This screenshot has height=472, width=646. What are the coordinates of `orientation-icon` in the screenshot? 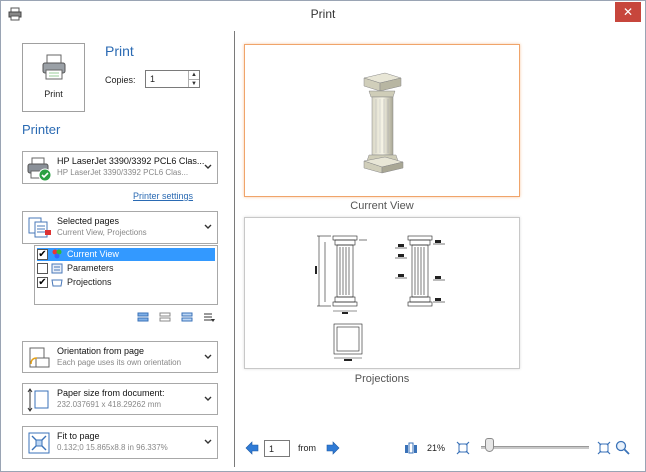 It's located at (39, 359).